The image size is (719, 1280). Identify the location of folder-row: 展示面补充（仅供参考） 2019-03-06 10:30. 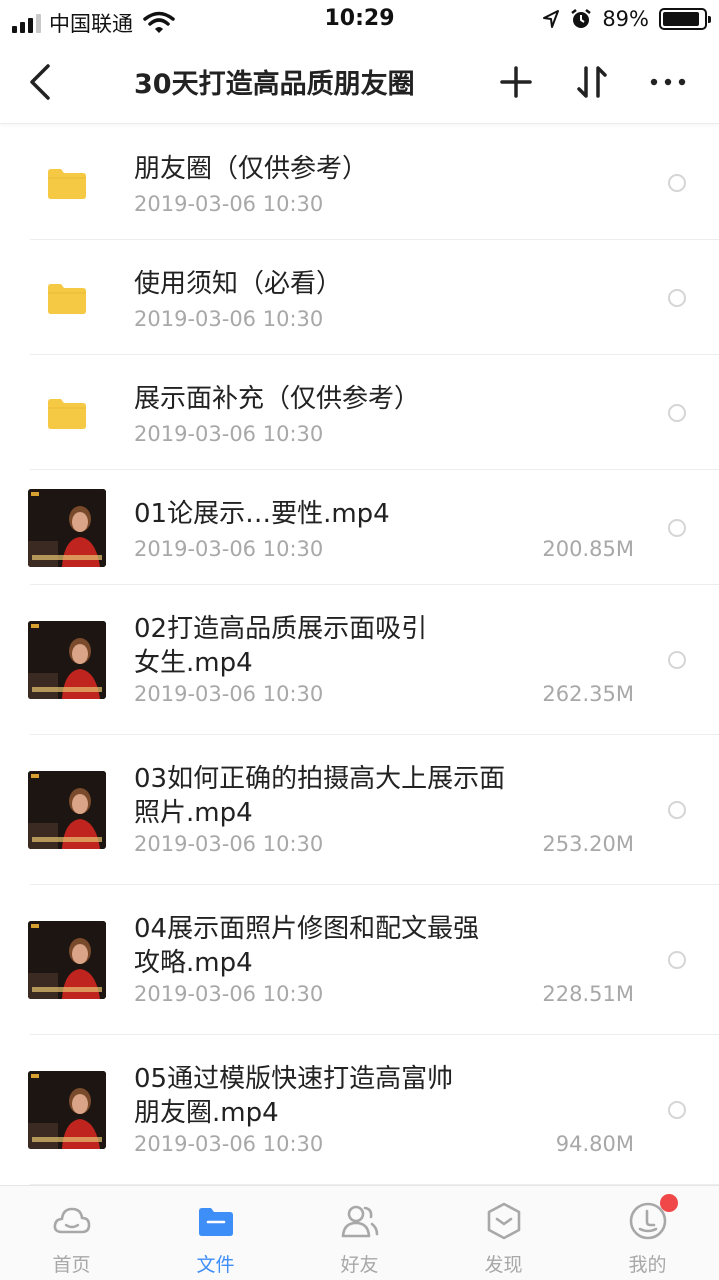
(359, 412).